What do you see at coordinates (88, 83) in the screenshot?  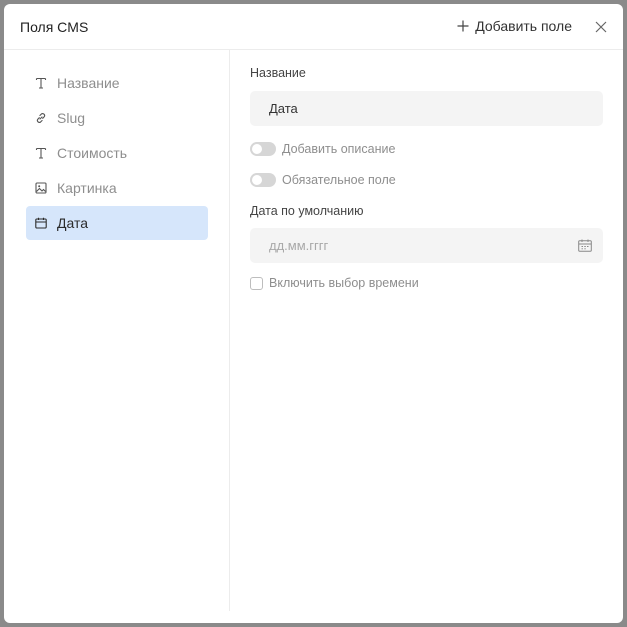 I see `sidebar-item-label: Название` at bounding box center [88, 83].